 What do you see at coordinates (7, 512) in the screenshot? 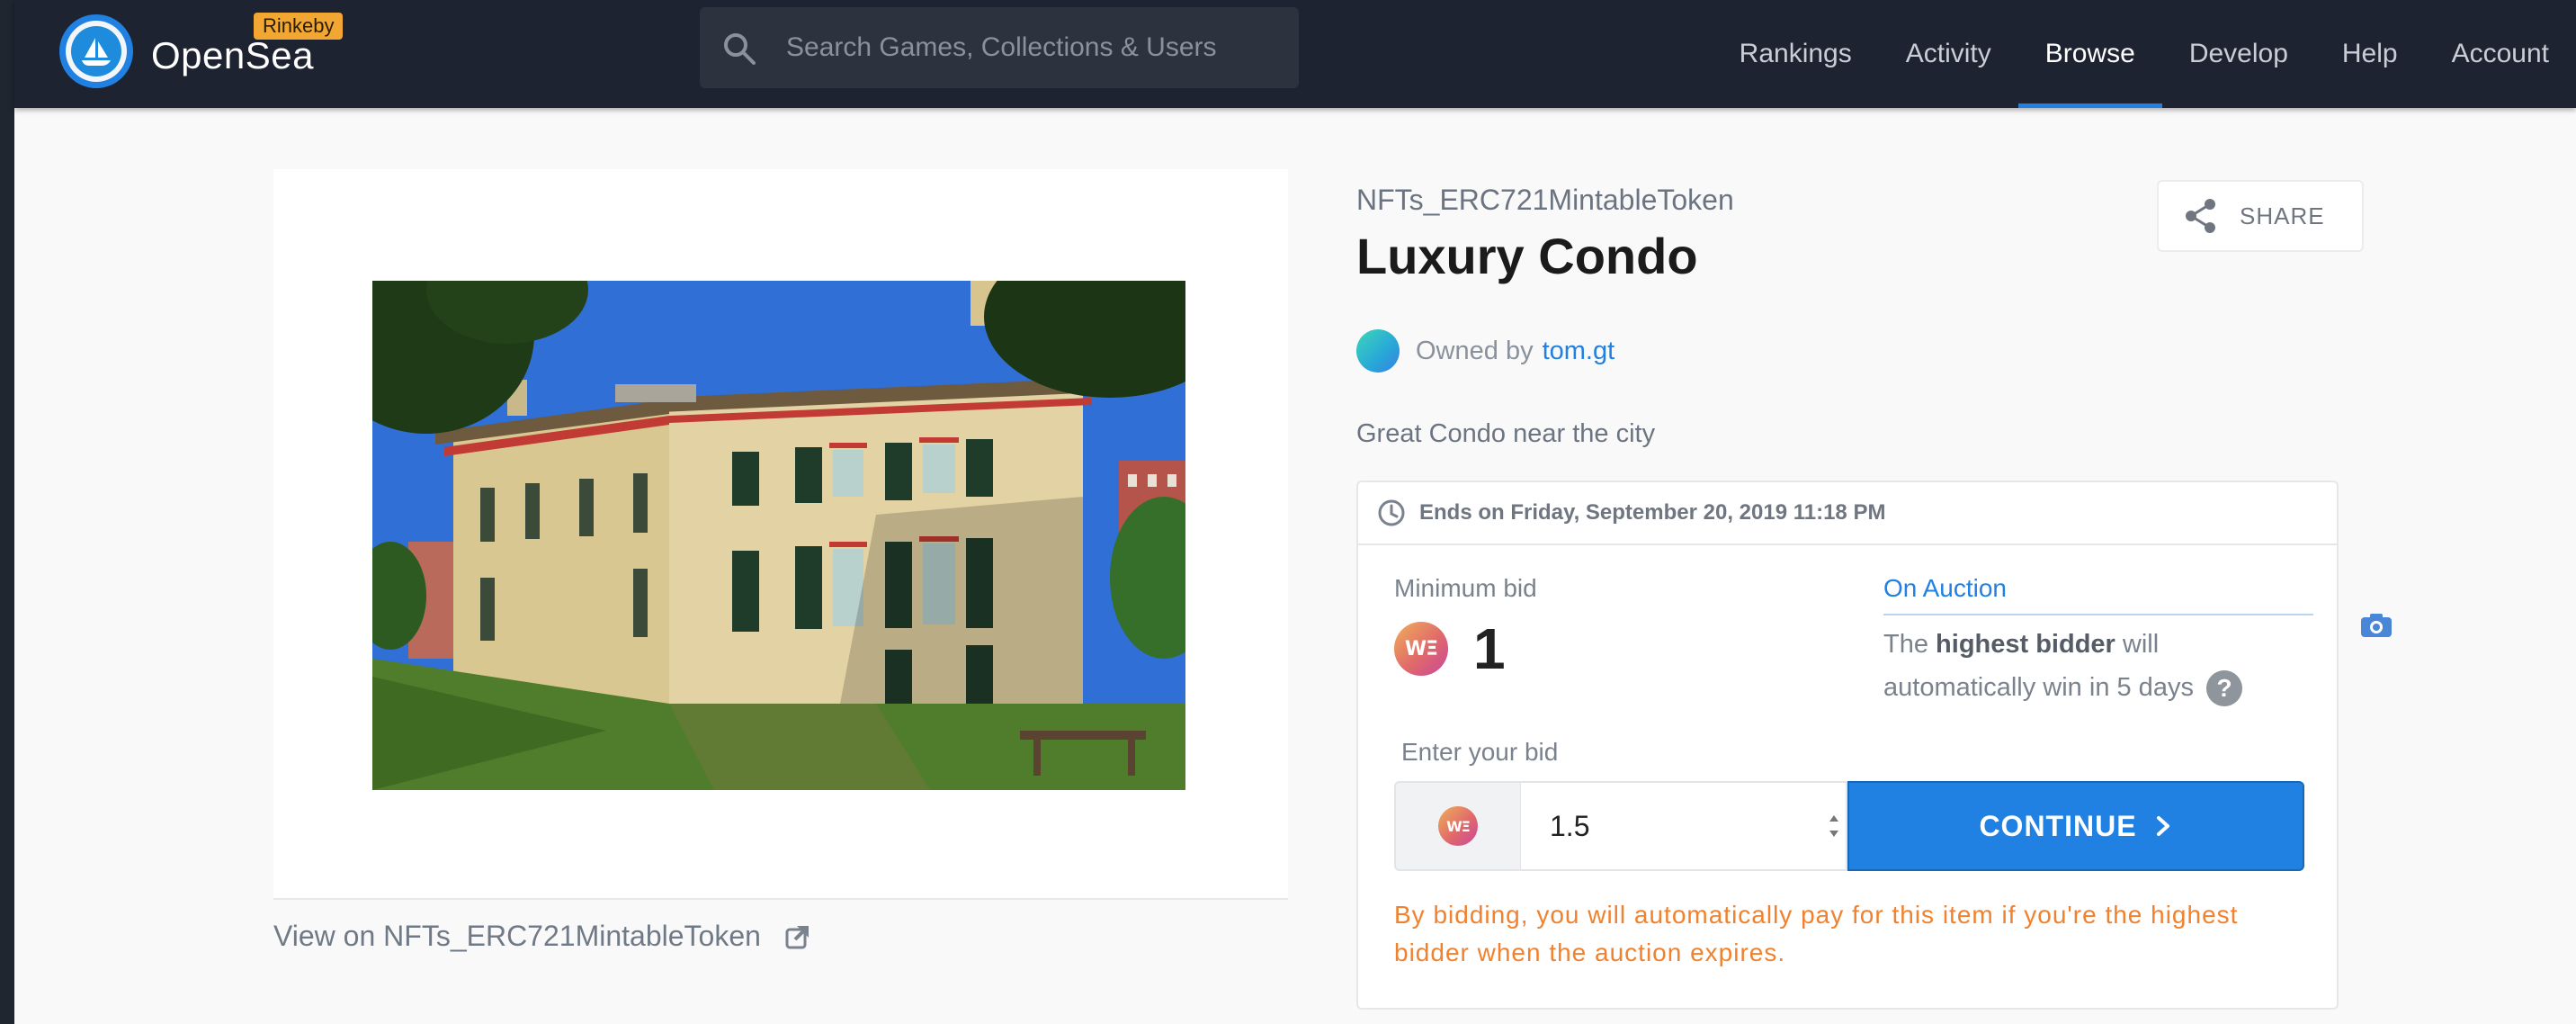
I see `window-edge` at bounding box center [7, 512].